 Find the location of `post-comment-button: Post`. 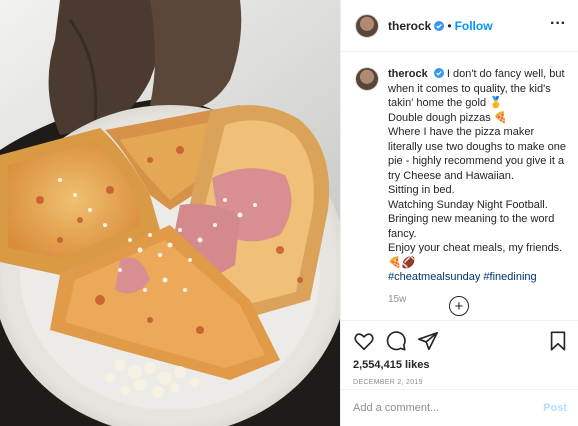

post-comment-button: Post is located at coordinates (555, 408).